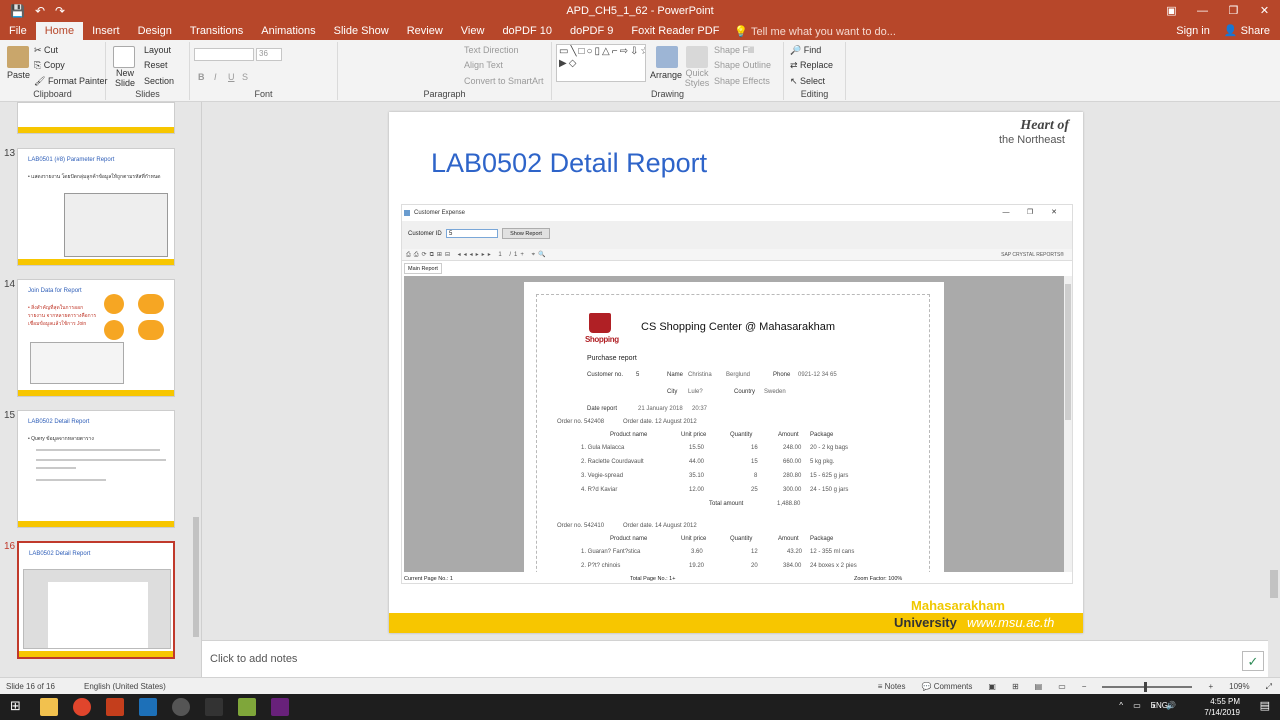  Describe the element at coordinates (1265, 705) in the screenshot. I see `notification-icon: ▤` at that location.